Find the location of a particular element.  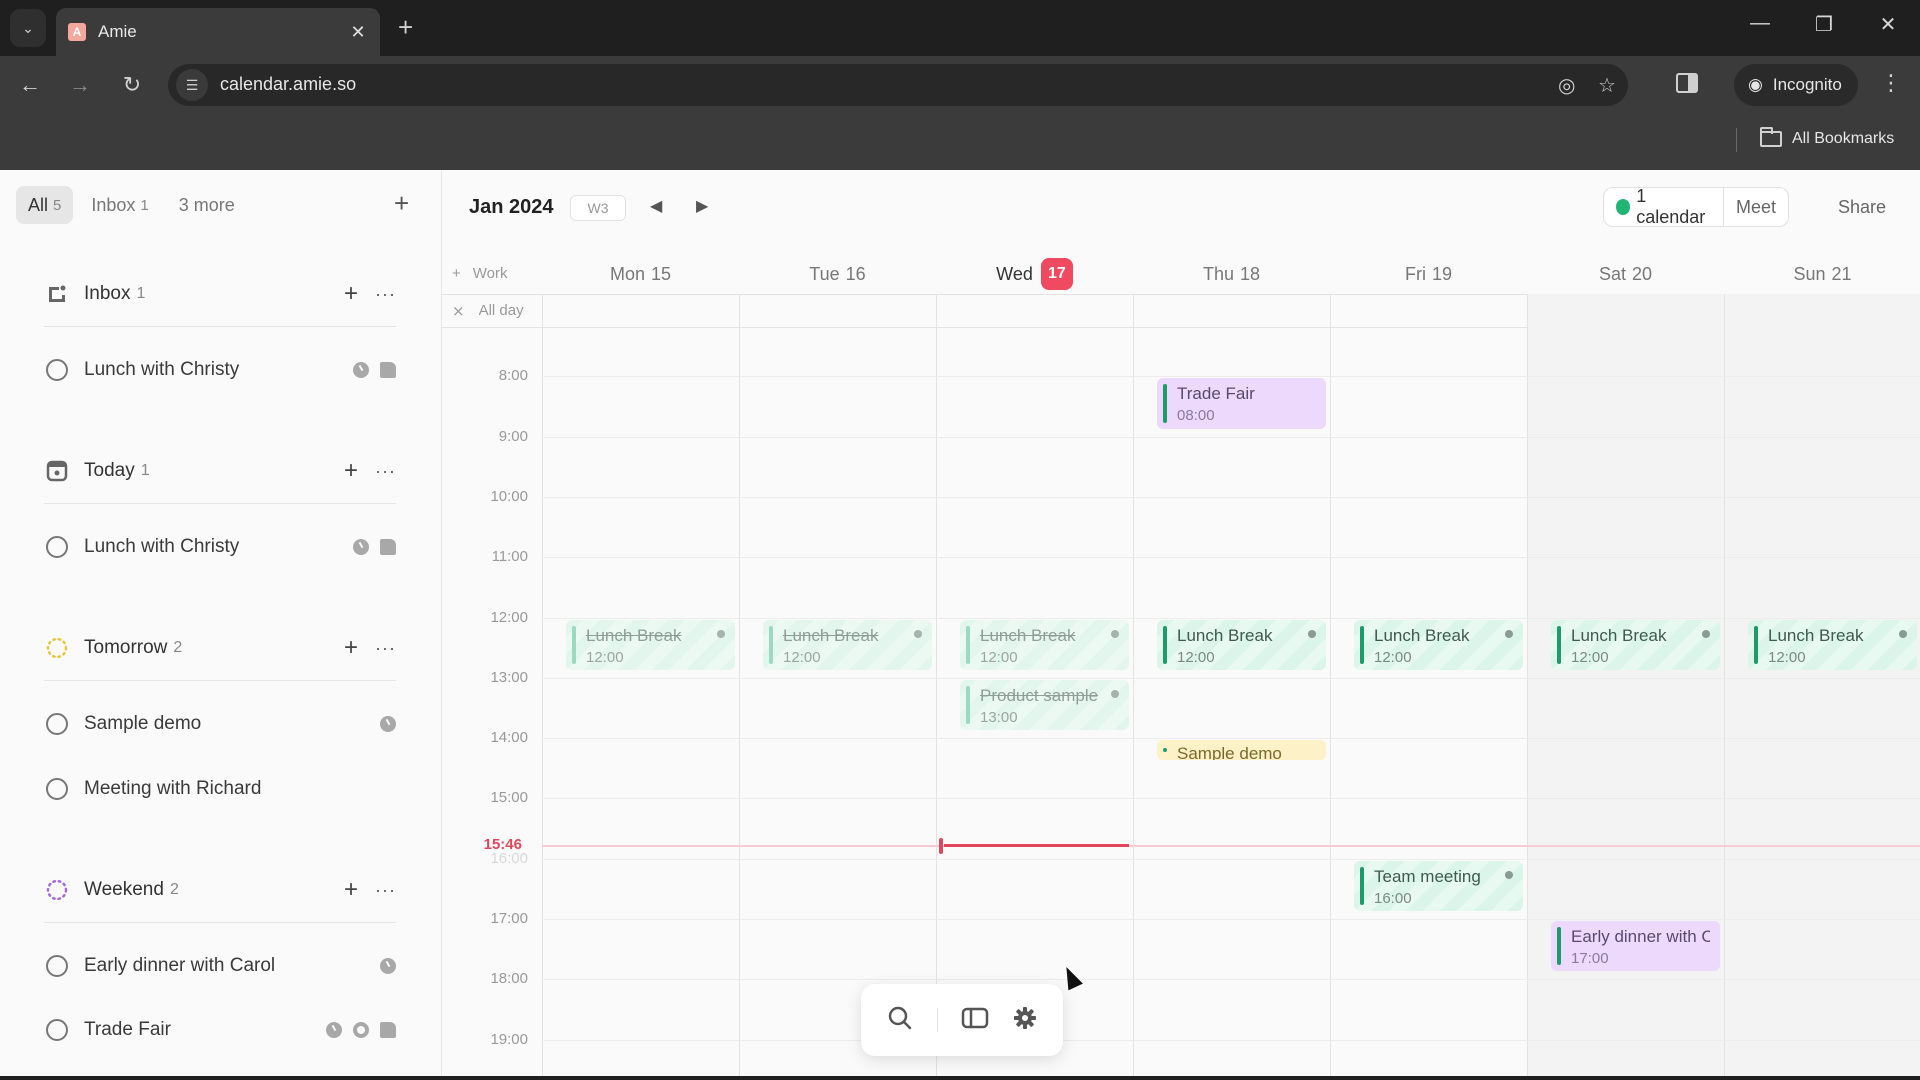

settings-gear-icon is located at coordinates (1025, 1020).